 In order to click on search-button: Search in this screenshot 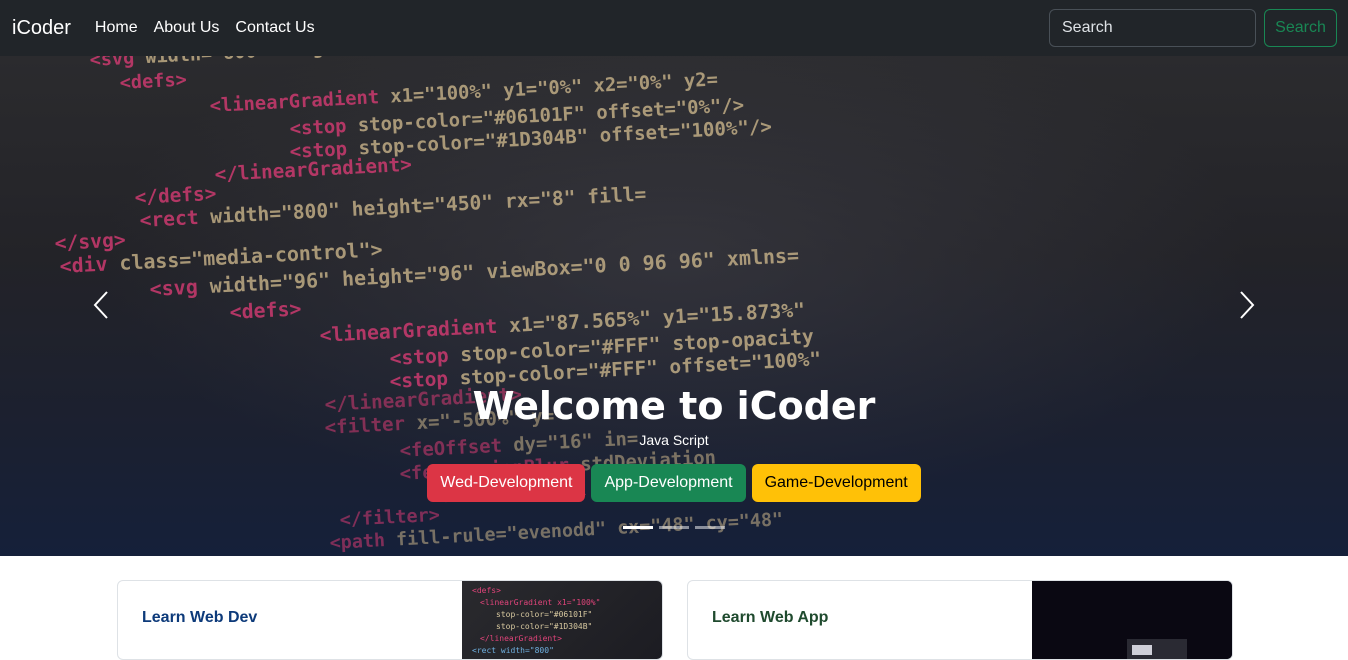, I will do `click(1300, 28)`.